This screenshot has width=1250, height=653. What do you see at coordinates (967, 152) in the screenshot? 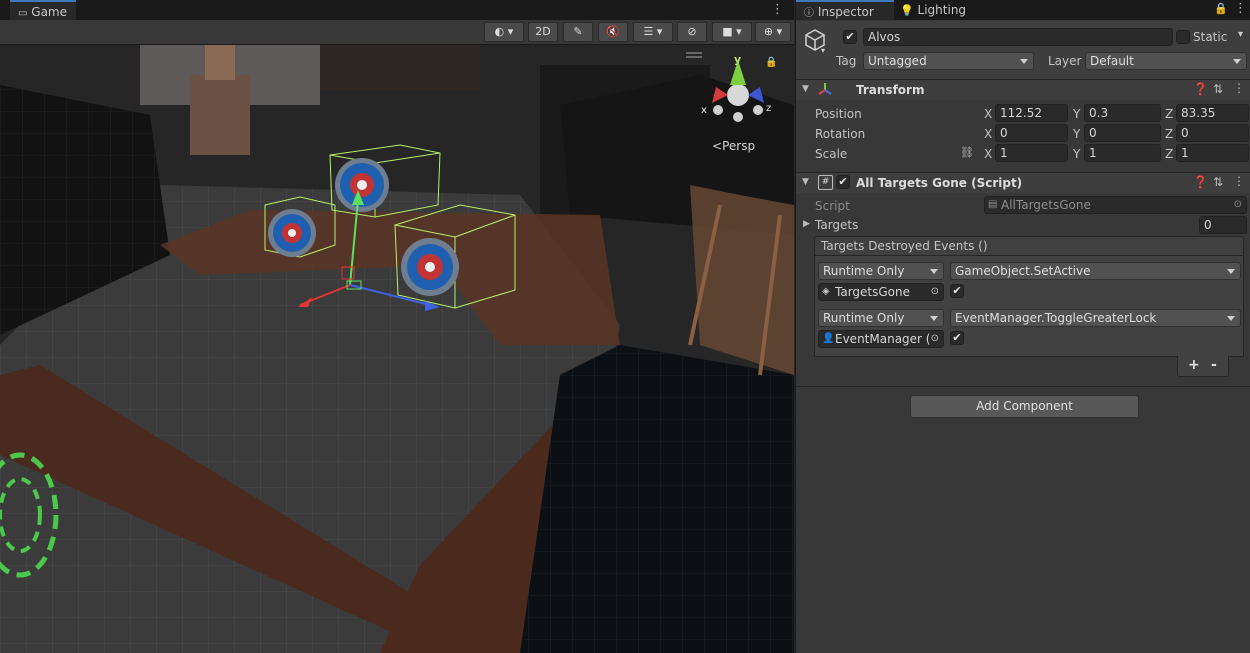
I see `constrain-proportions-icon: ⛓` at bounding box center [967, 152].